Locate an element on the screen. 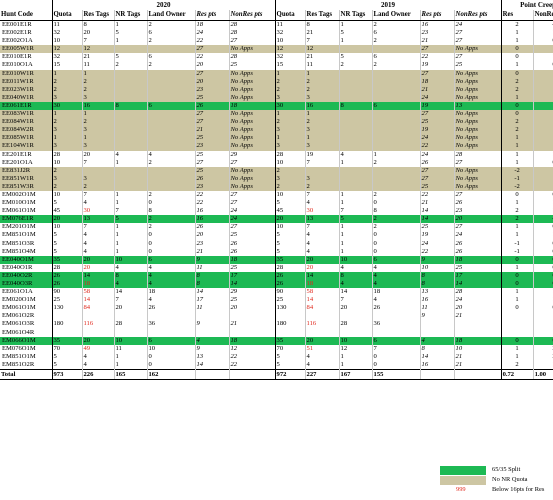 The width and height of the screenshot is (553, 500). point-creep-header: Point Creep is located at coordinates (527, 5).